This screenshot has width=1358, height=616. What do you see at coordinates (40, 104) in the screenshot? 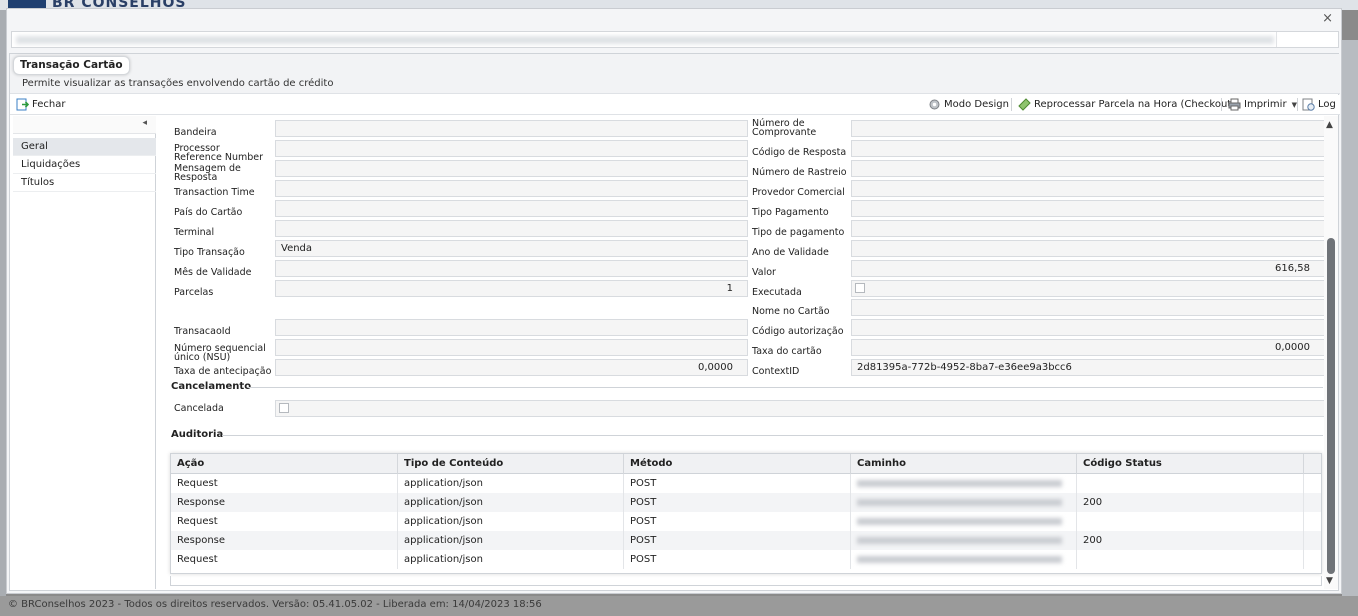
I see `close-form-button: Fechar` at bounding box center [40, 104].